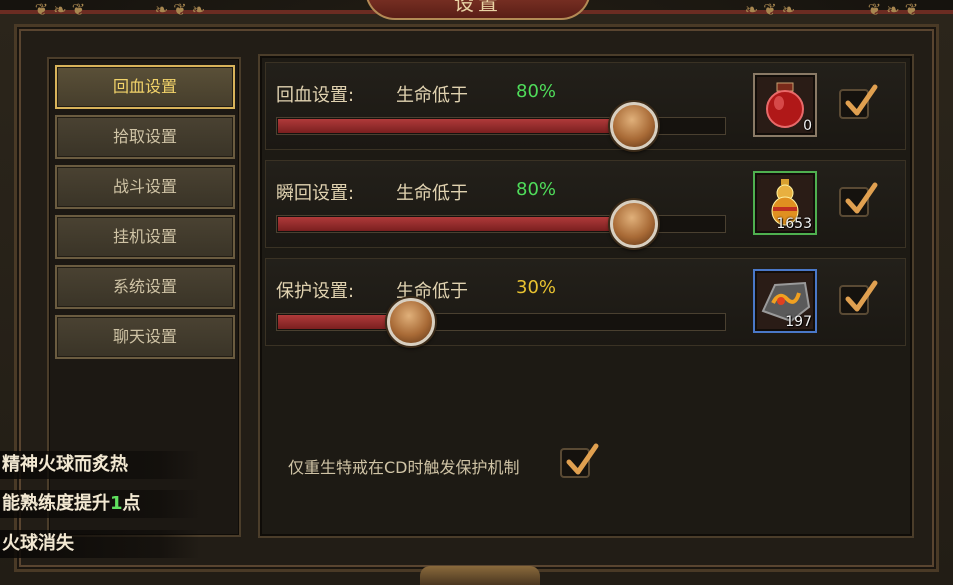  I want to click on menu-item-pickup: 拾取设置, so click(145, 137).